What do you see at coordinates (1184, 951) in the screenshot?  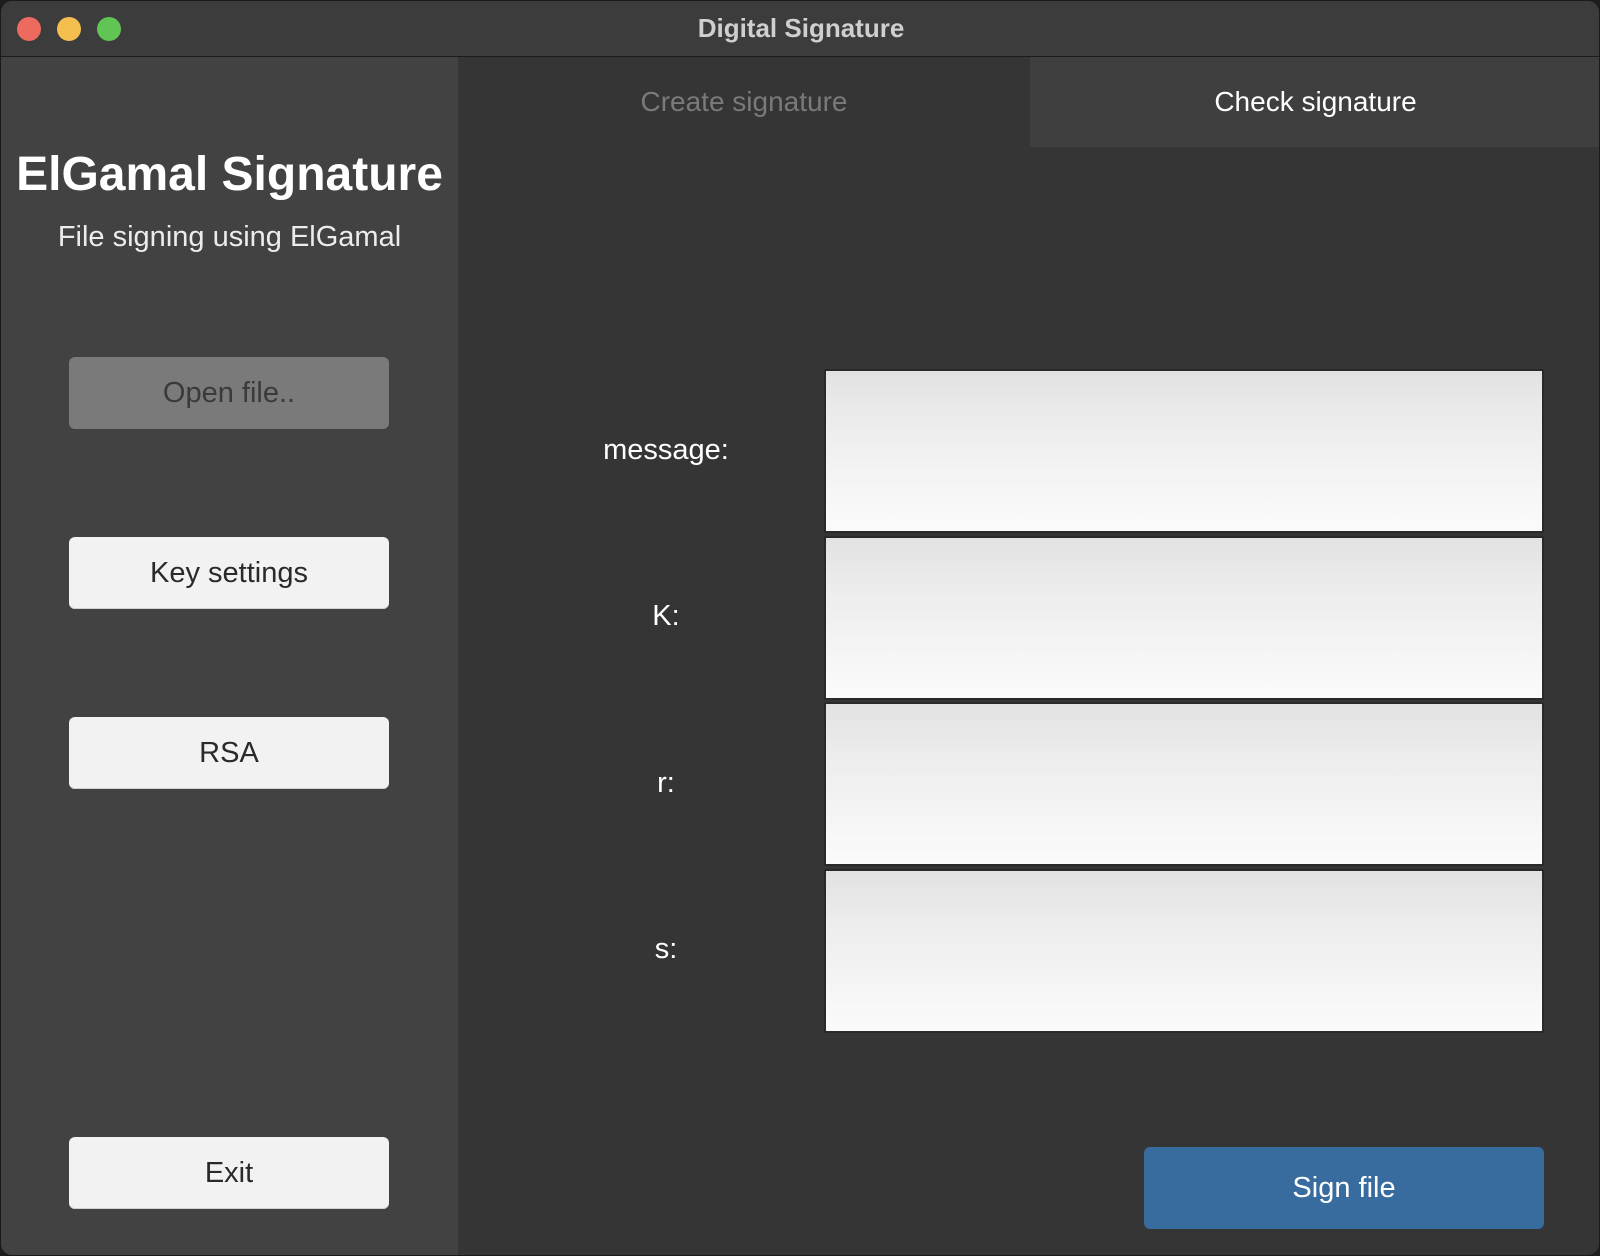 I see `s-field` at bounding box center [1184, 951].